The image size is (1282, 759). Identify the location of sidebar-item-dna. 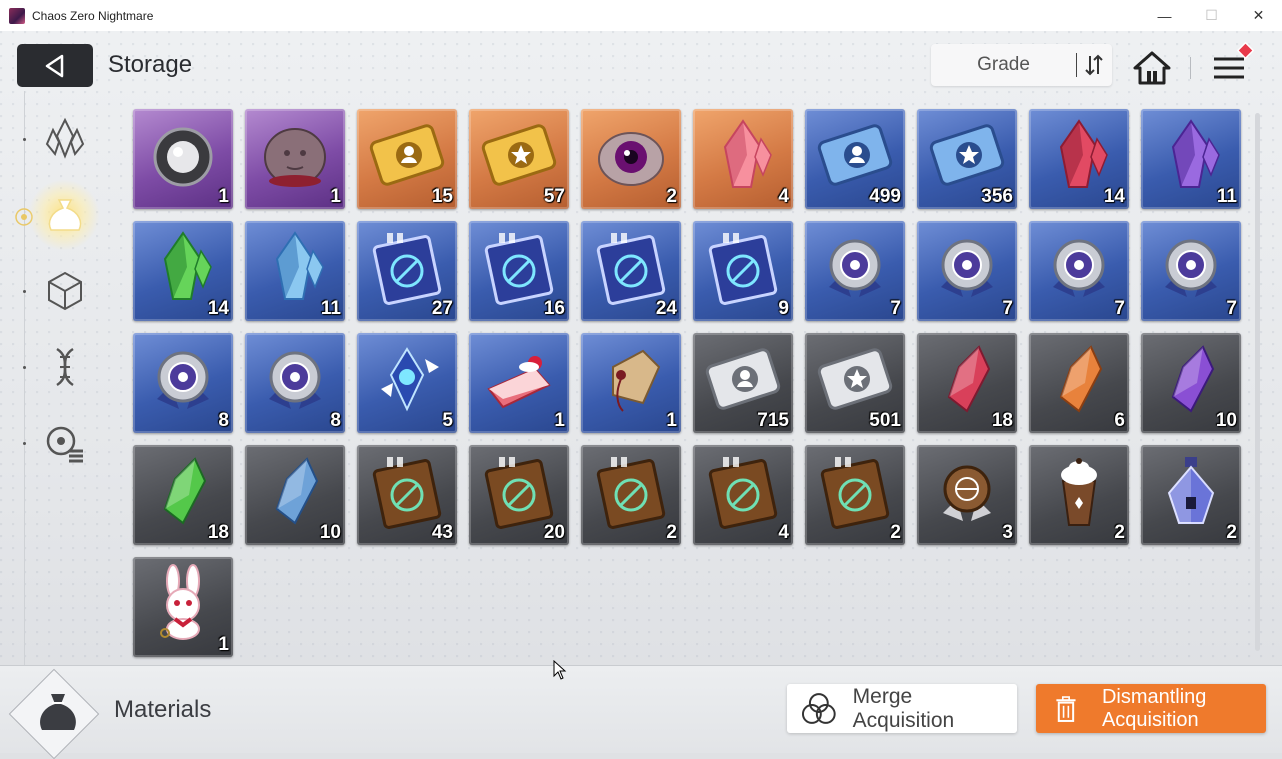
(65, 367).